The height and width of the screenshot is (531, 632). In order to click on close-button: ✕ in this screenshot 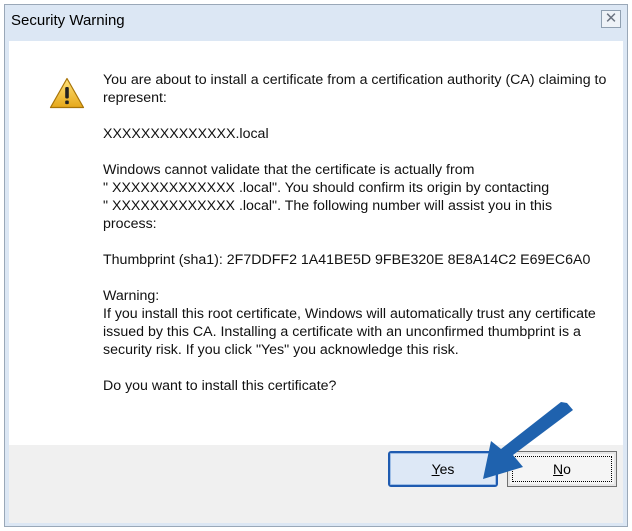, I will do `click(611, 19)`.